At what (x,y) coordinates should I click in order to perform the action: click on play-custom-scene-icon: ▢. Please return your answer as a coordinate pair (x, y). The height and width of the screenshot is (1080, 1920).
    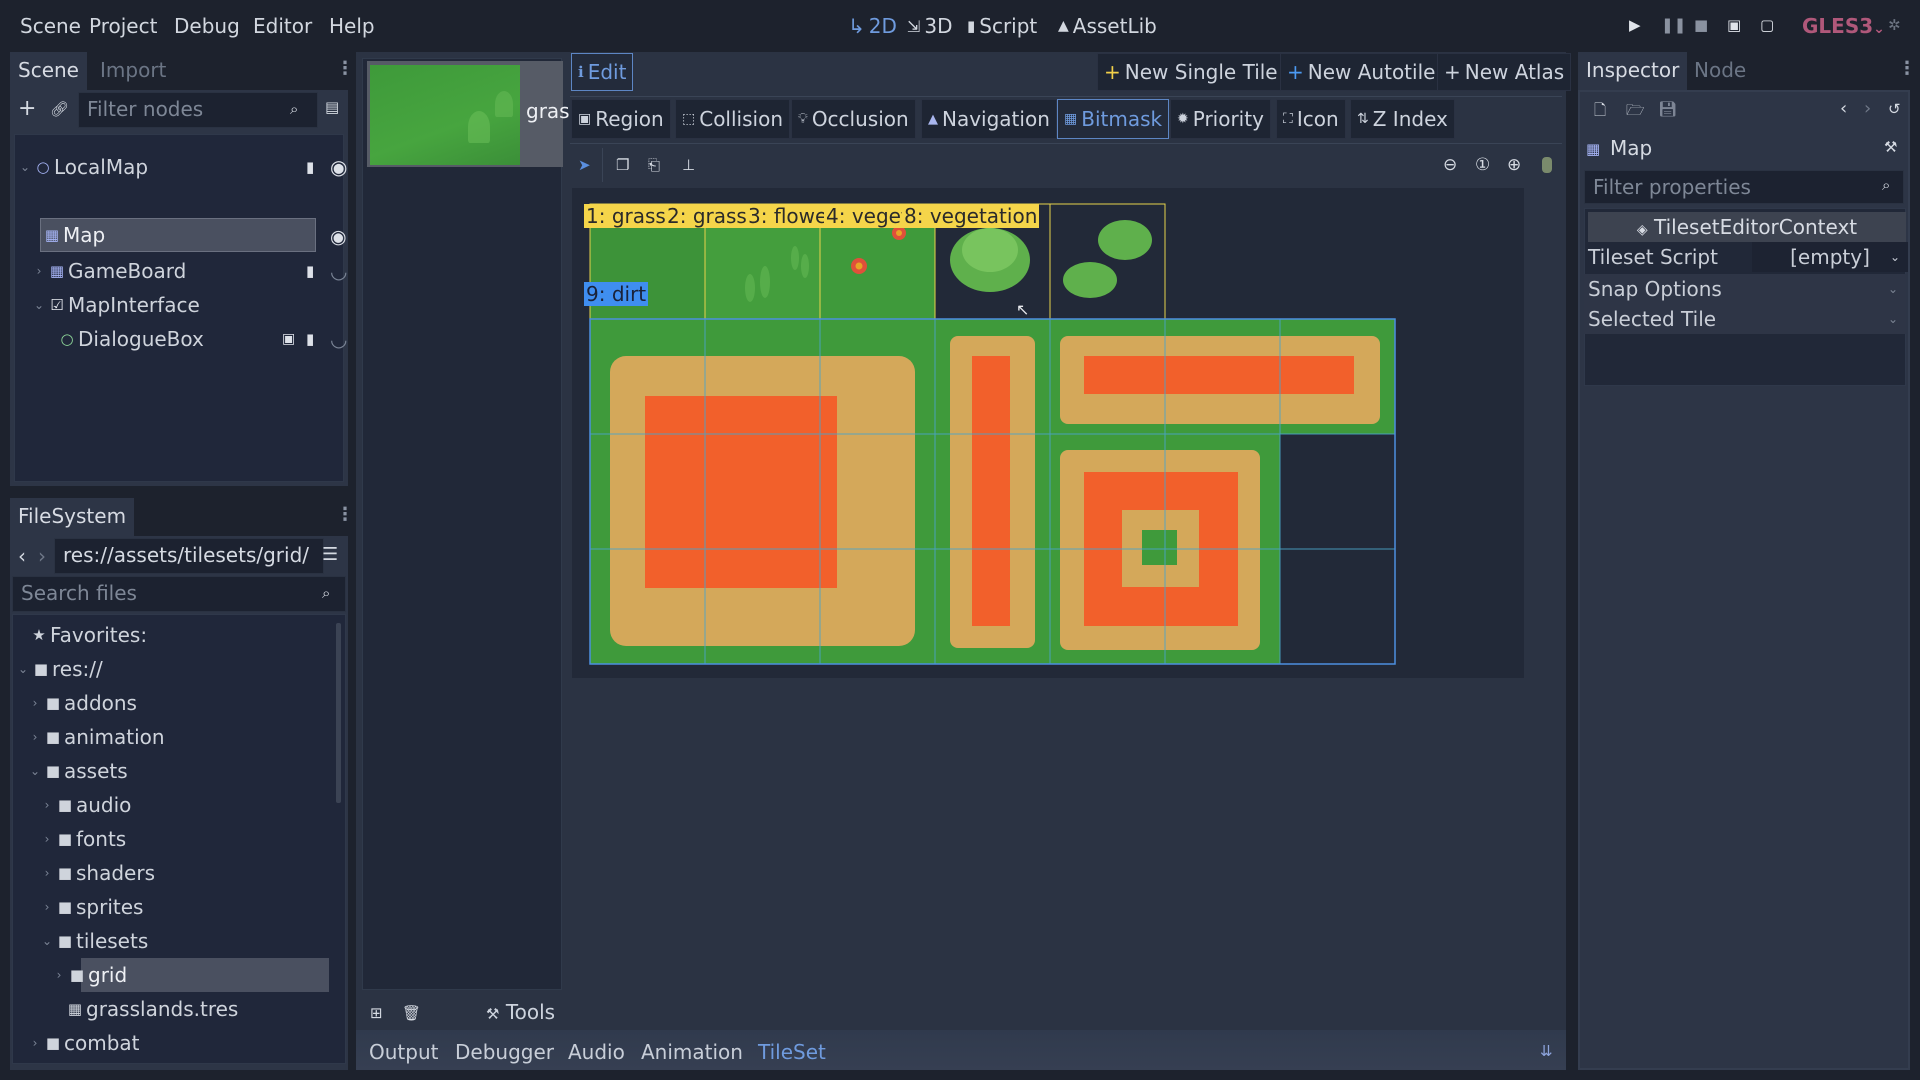
    Looking at the image, I should click on (1767, 25).